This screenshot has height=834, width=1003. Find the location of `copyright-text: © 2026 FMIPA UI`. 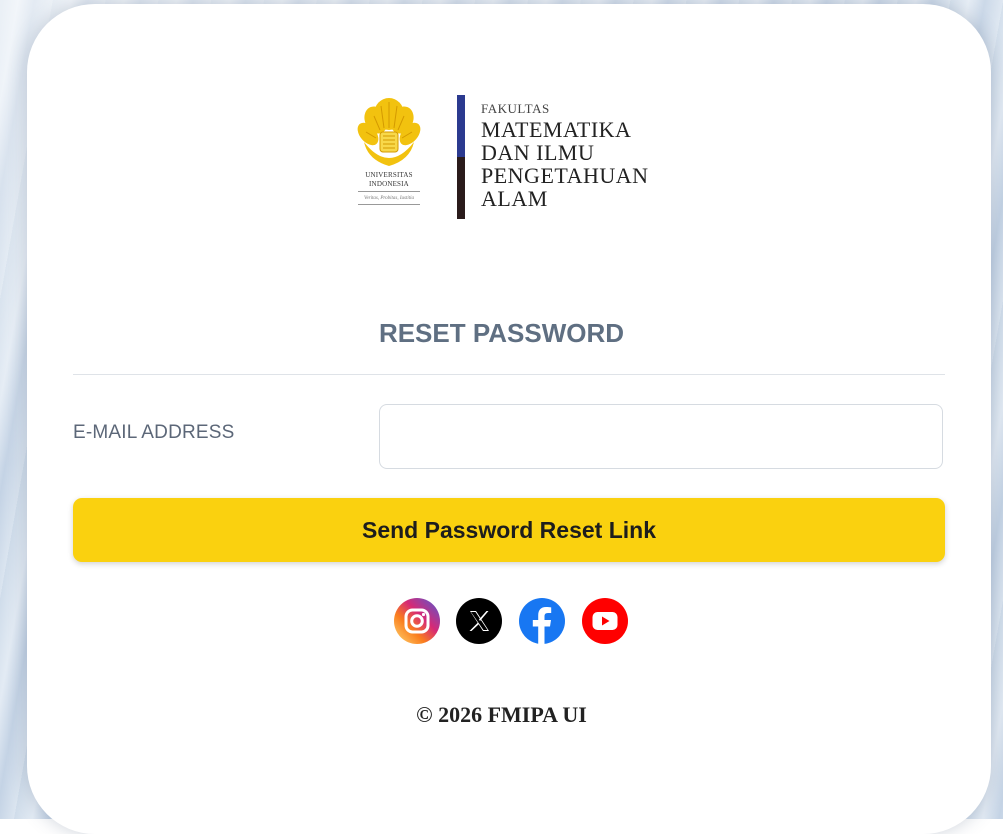

copyright-text: © 2026 FMIPA UI is located at coordinates (501, 714).